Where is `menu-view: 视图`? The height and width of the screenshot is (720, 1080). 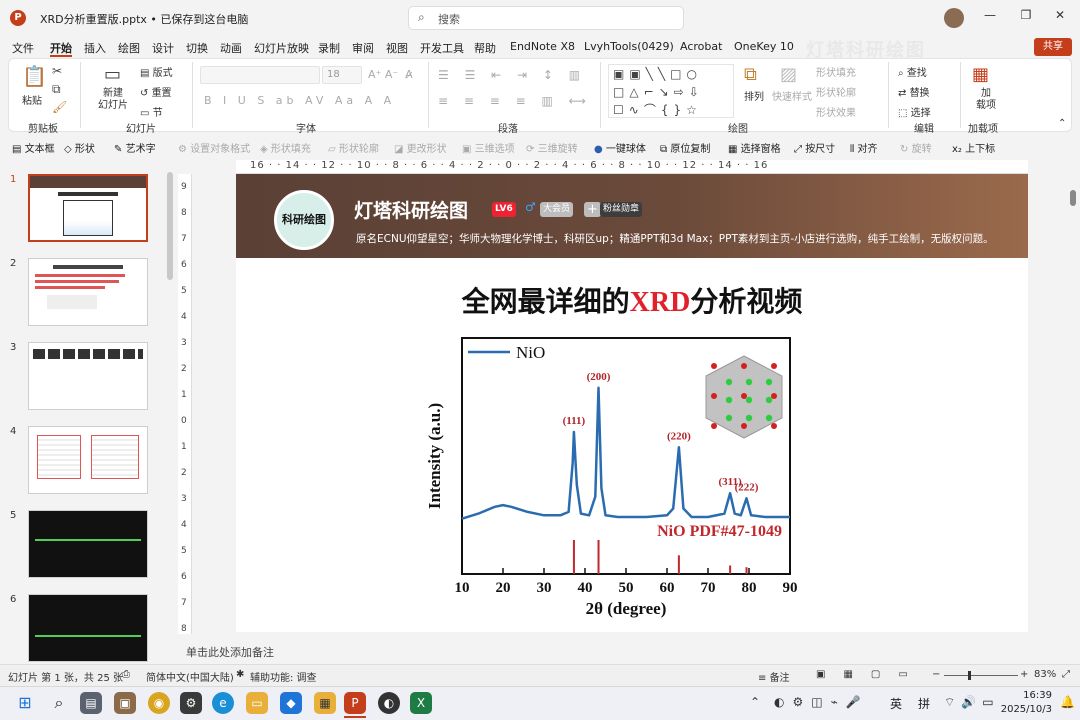
menu-view: 视图 is located at coordinates (397, 48).